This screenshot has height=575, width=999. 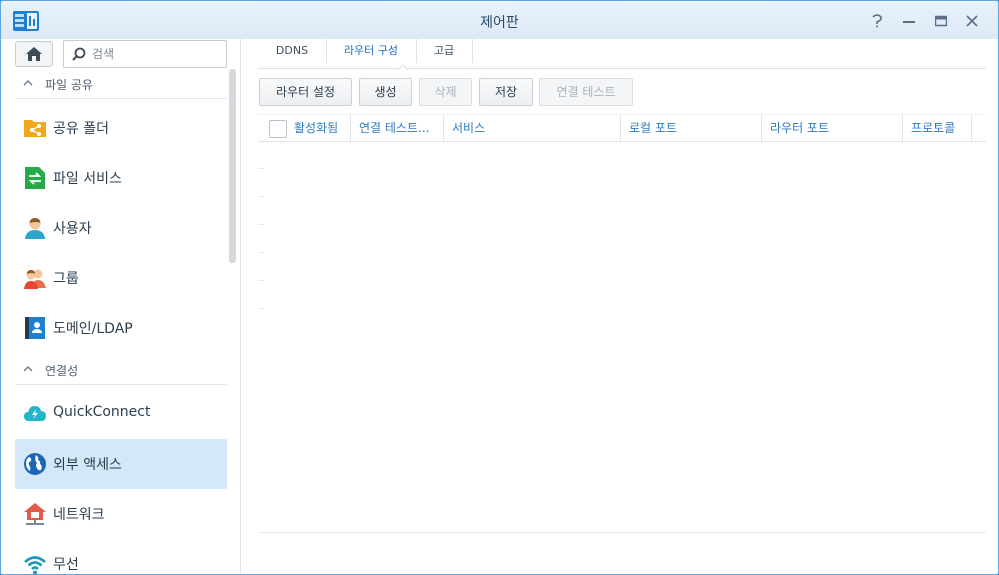 What do you see at coordinates (35, 178) in the screenshot?
I see `file-services-icon` at bounding box center [35, 178].